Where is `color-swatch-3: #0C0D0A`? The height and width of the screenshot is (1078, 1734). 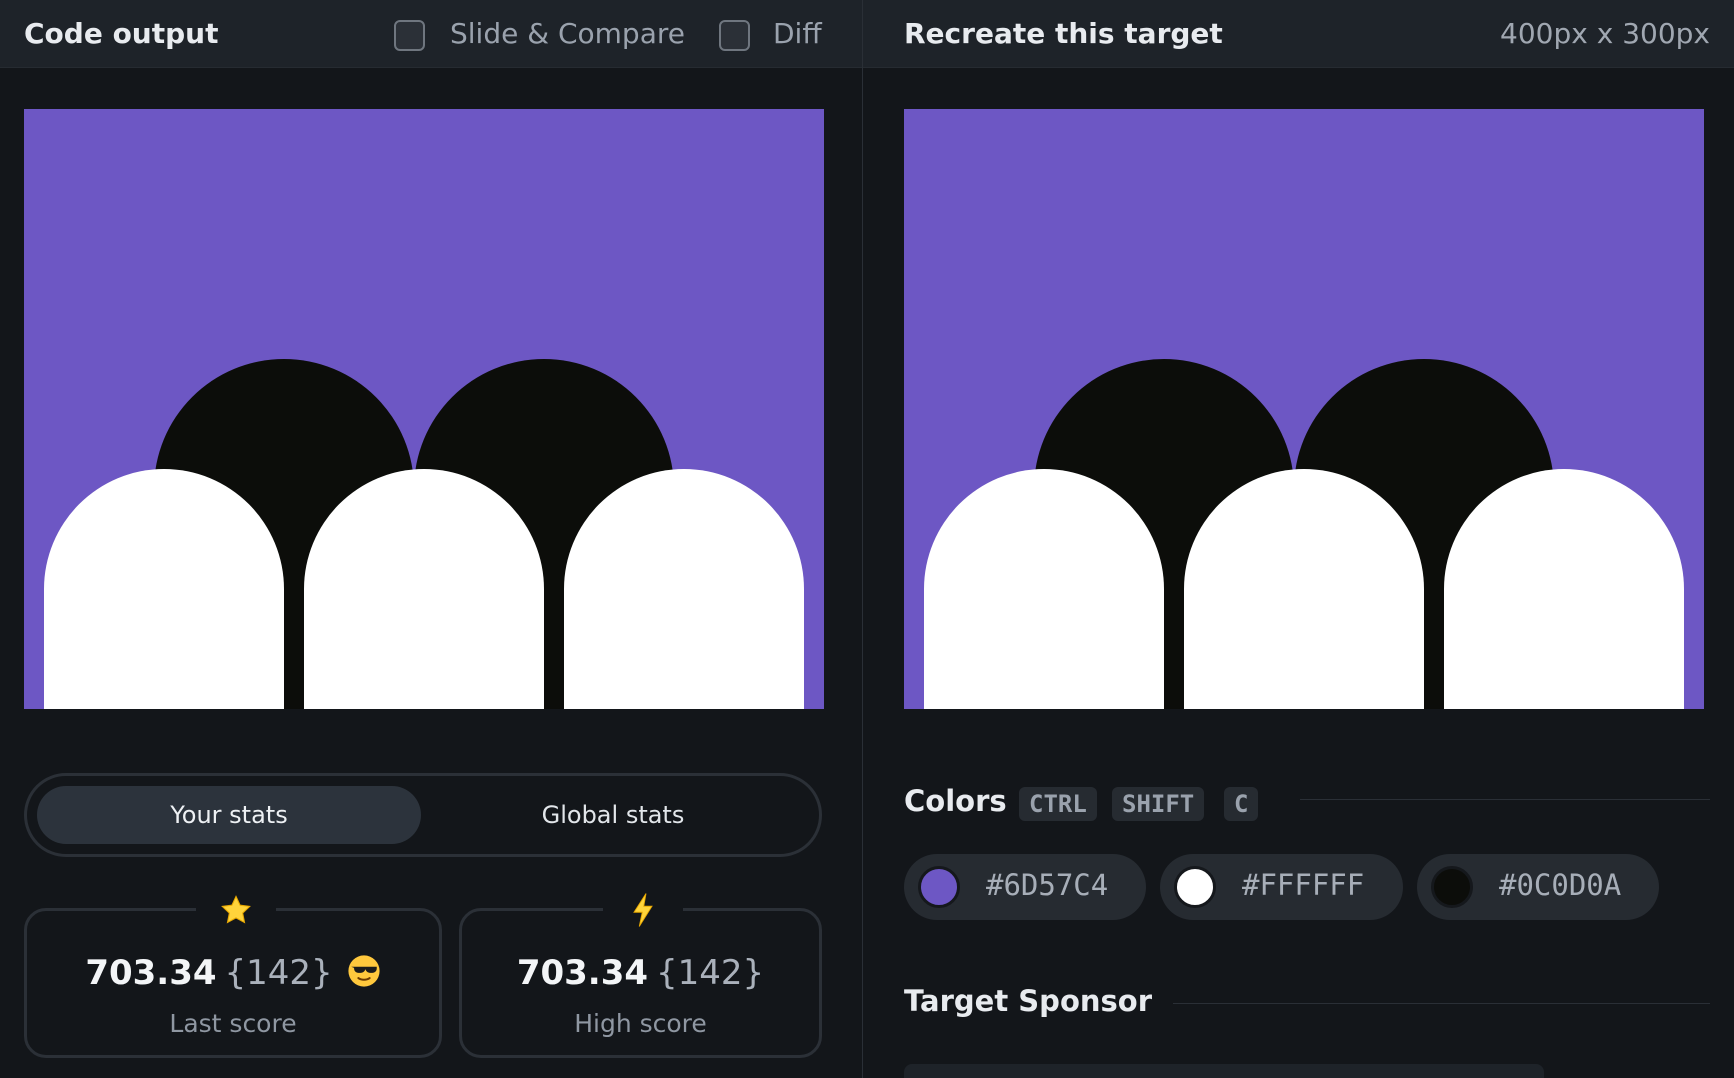
color-swatch-3: #0C0D0A is located at coordinates (1538, 887).